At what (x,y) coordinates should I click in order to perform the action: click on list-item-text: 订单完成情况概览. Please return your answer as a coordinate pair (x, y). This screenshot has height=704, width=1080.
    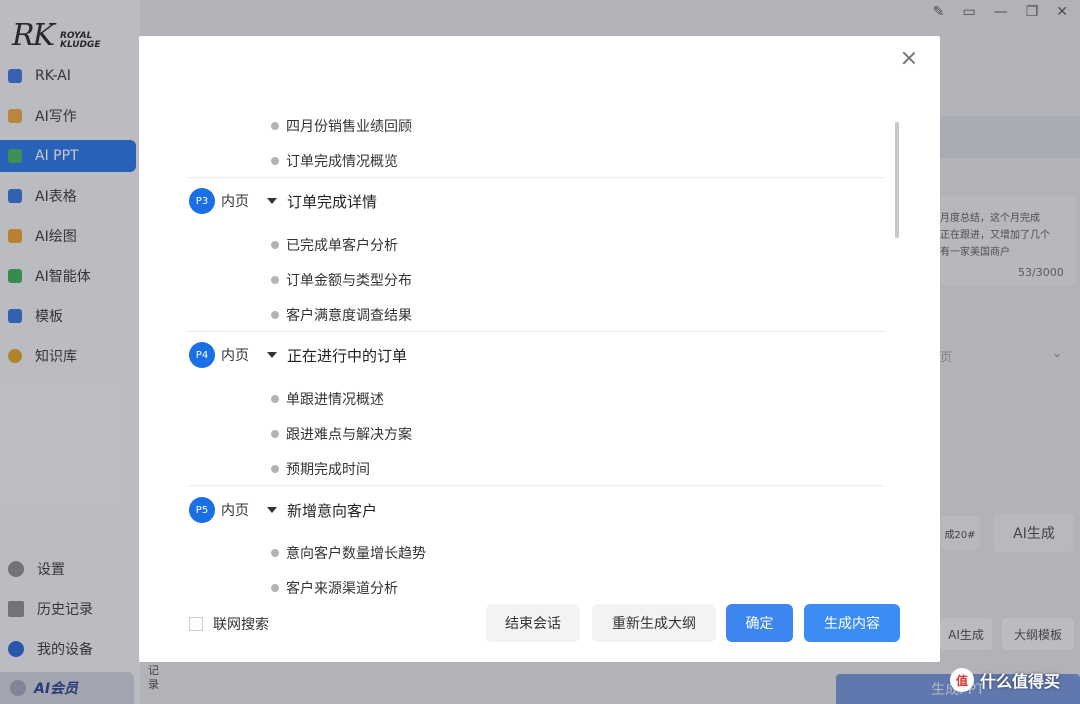
    Looking at the image, I should click on (342, 162).